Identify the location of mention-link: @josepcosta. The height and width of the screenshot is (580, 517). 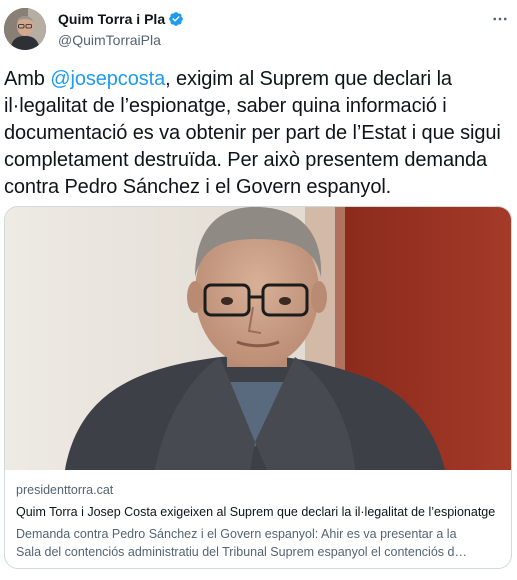
(107, 79).